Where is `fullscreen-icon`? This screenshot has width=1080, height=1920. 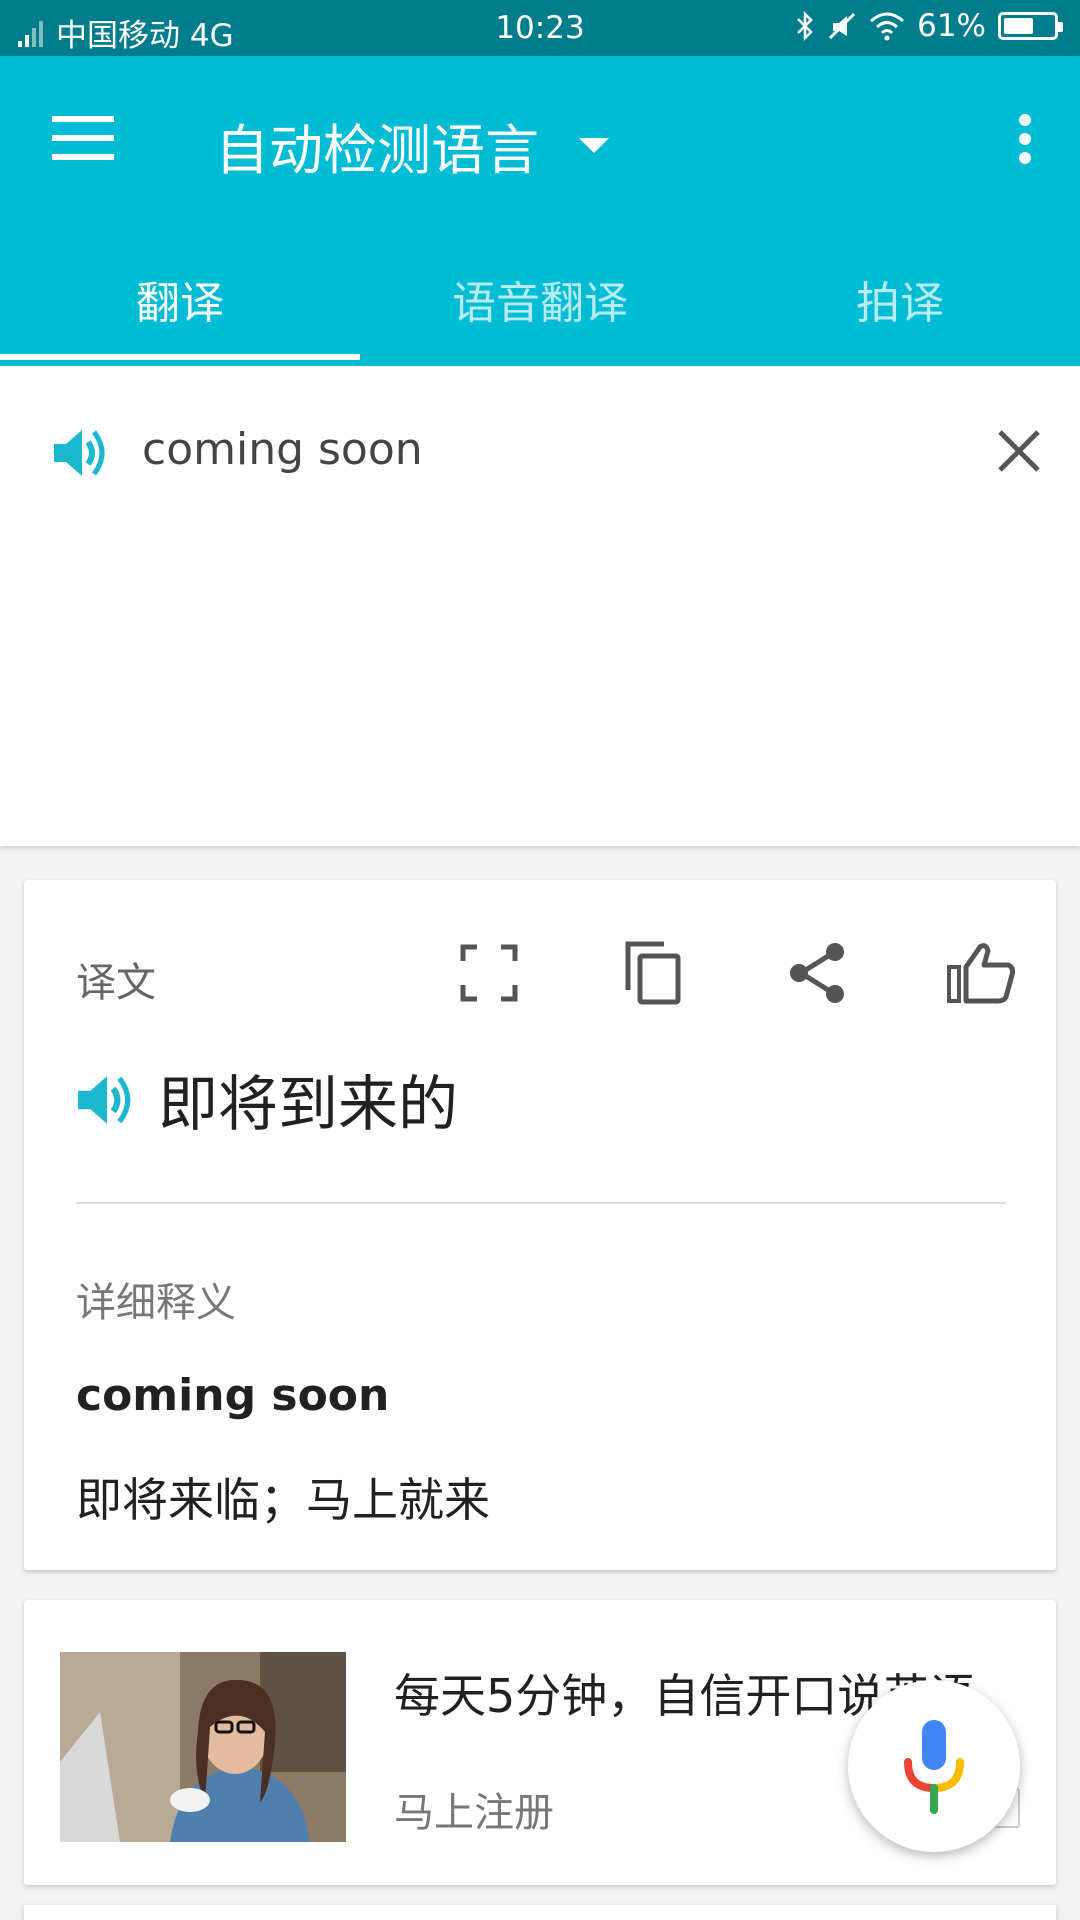 fullscreen-icon is located at coordinates (489, 973).